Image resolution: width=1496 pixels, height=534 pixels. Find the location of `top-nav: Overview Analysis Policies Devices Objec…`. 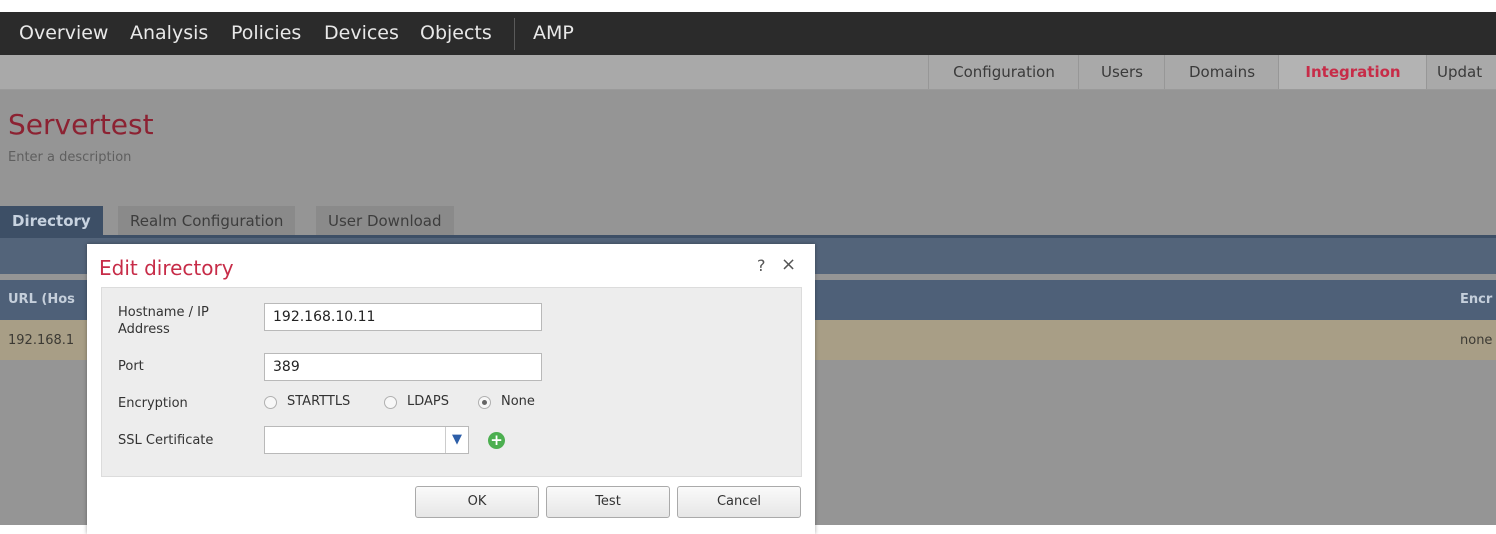

top-nav: Overview Analysis Policies Devices Objec… is located at coordinates (748, 27).